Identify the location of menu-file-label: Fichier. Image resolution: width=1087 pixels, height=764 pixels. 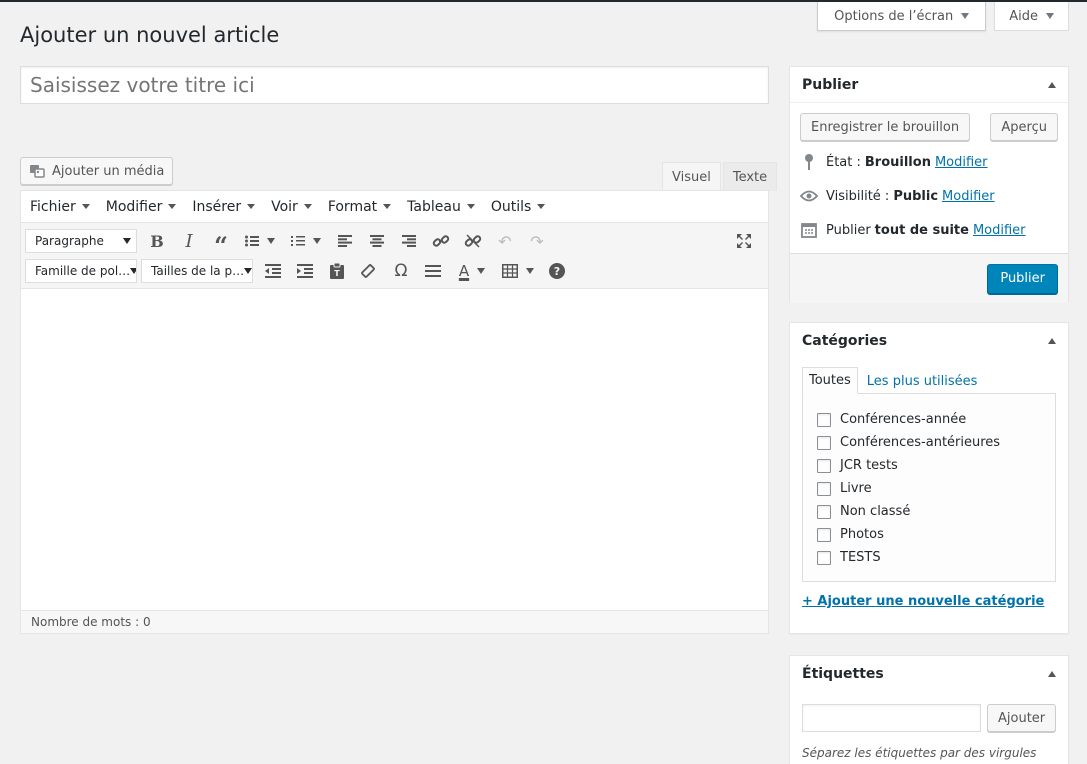
(53, 206).